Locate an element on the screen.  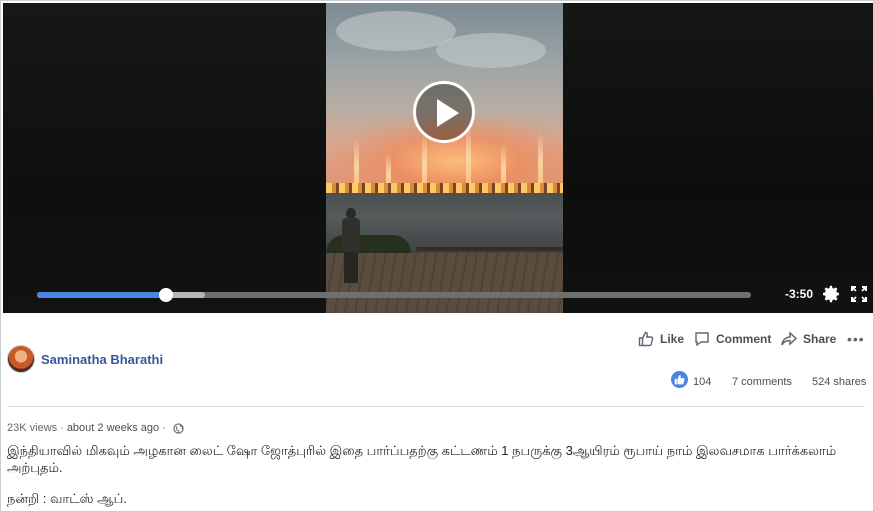
share-label: Share is located at coordinates (820, 339).